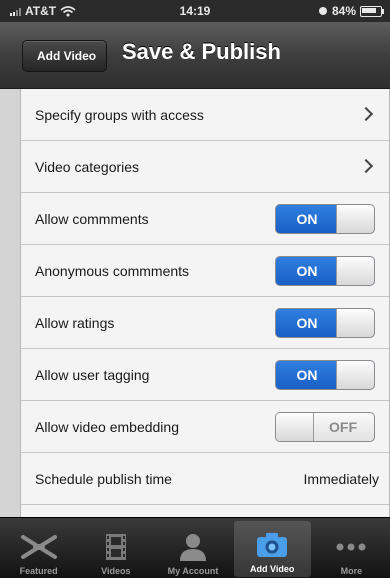 The height and width of the screenshot is (578, 390). What do you see at coordinates (325, 219) in the screenshot?
I see `allow-comments-toggle: ON` at bounding box center [325, 219].